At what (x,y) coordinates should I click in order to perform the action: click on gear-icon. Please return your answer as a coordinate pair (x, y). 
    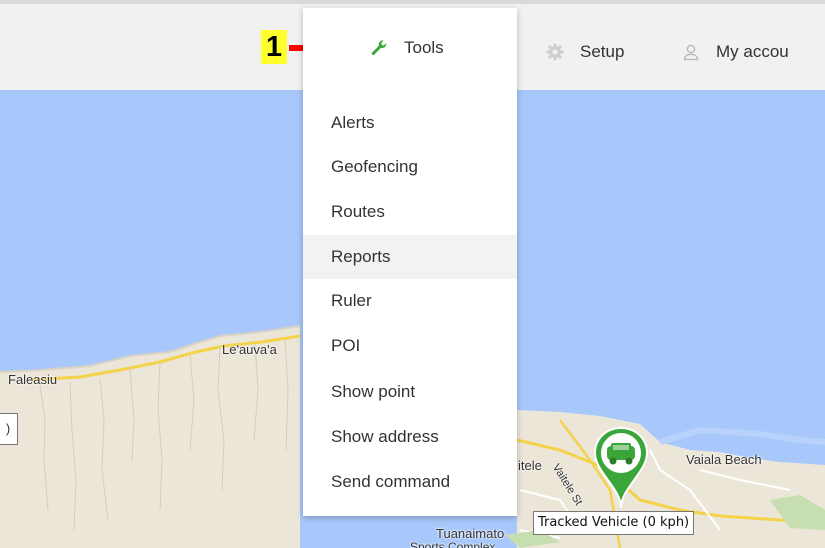
    Looking at the image, I should click on (555, 52).